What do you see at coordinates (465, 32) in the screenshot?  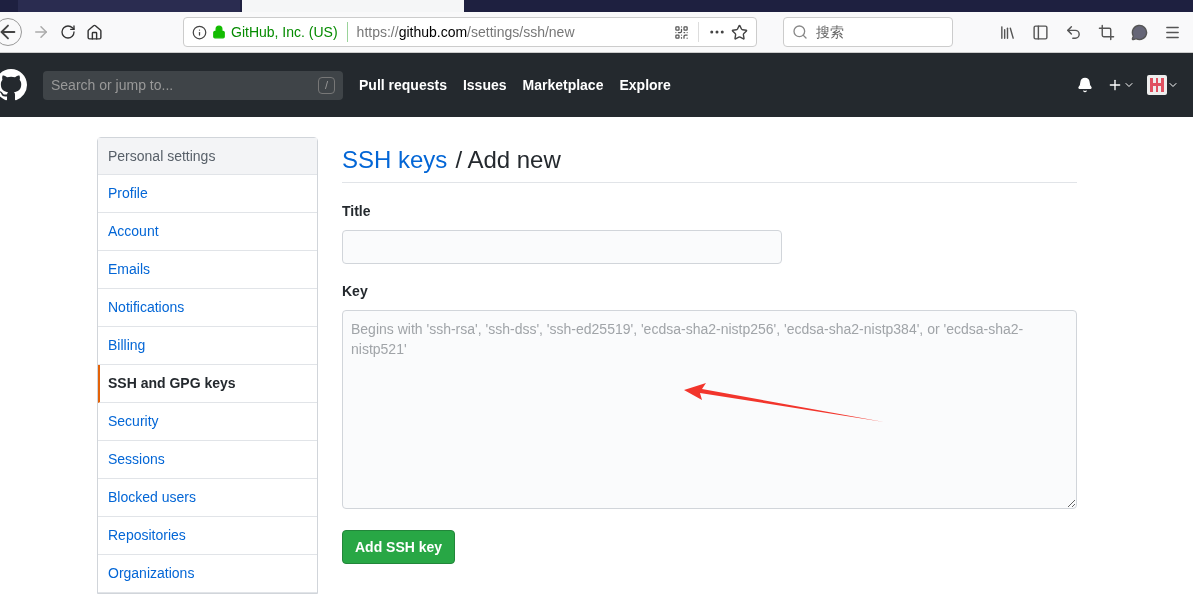 I see `url-text: https://github.com/settings/ssh/new` at bounding box center [465, 32].